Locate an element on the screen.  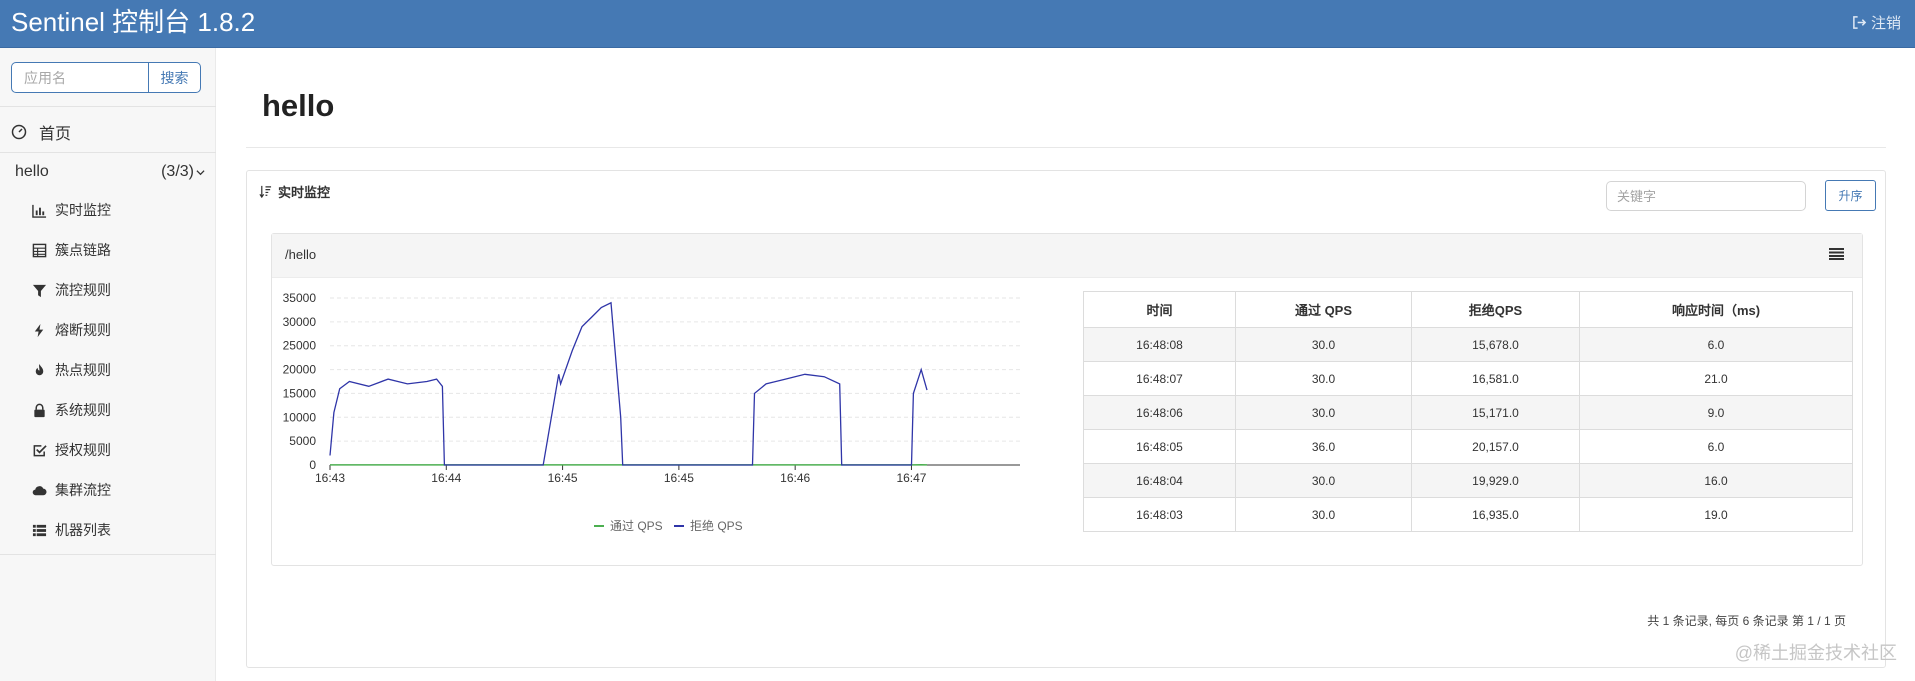
sidebar-item-realtime-monitor: 实时监控 is located at coordinates (71, 210).